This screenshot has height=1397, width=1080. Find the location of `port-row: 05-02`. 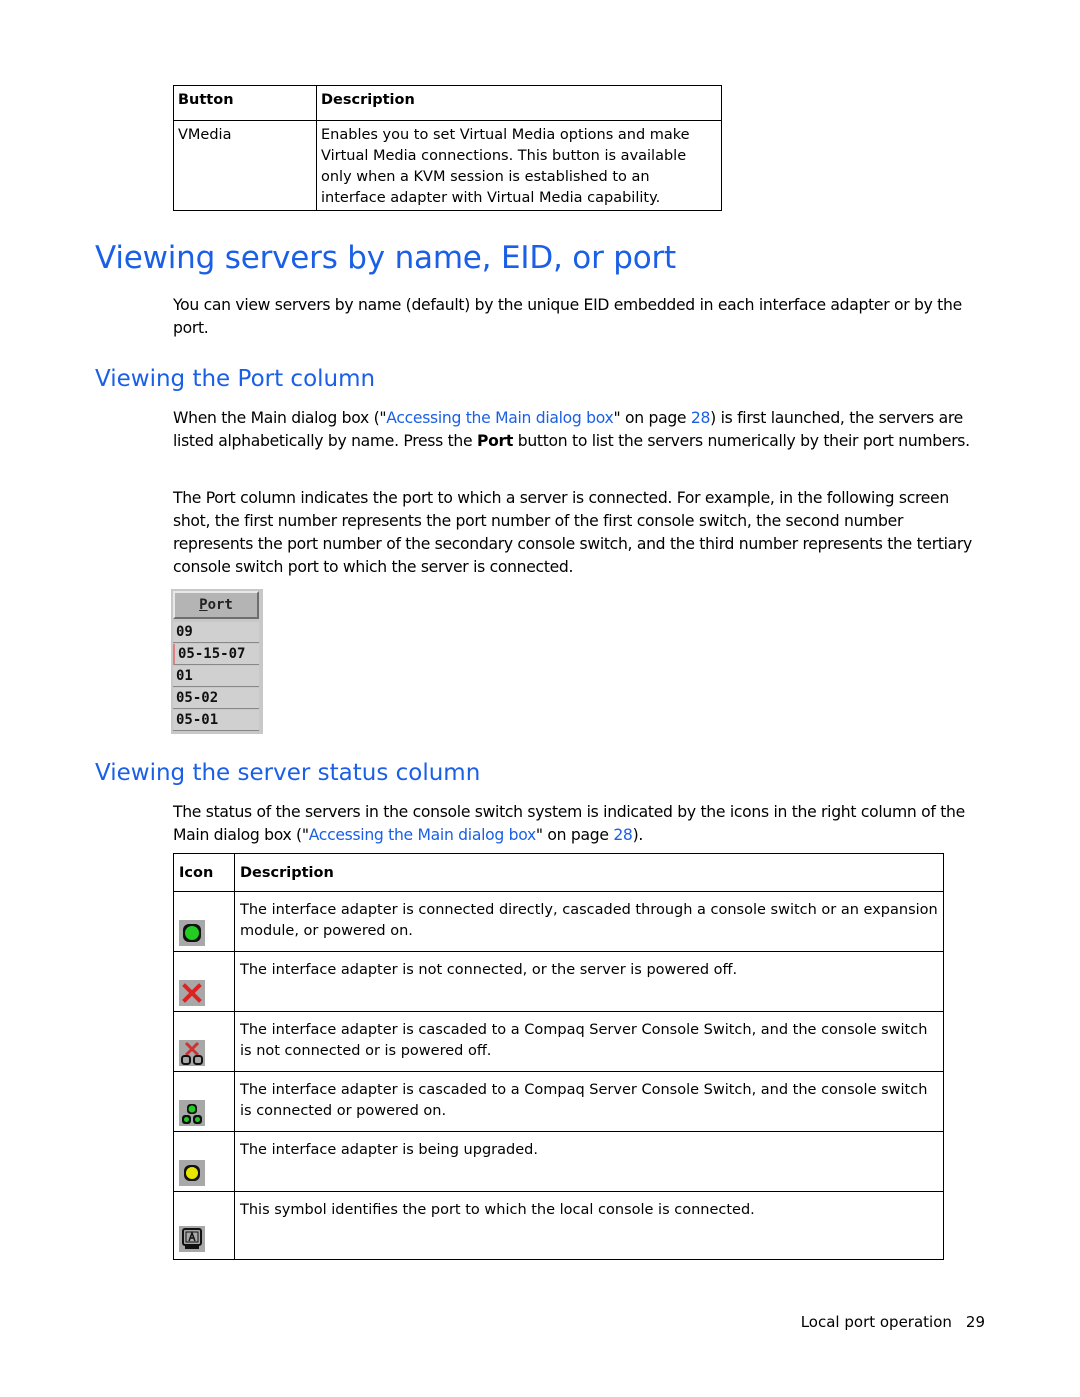

port-row: 05-02 is located at coordinates (216, 698).